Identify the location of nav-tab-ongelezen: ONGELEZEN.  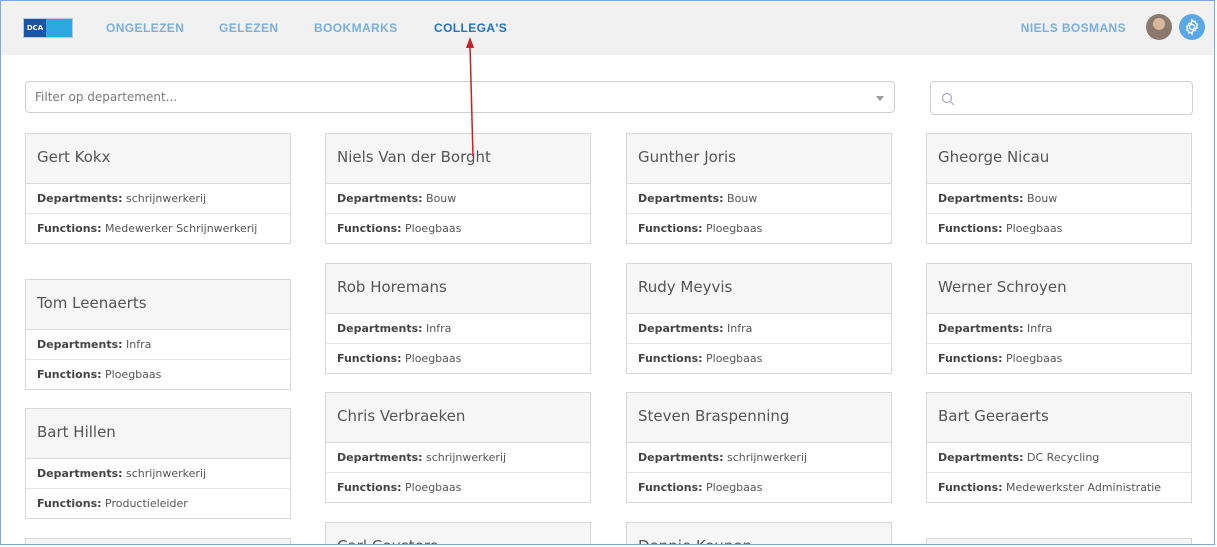
(145, 28).